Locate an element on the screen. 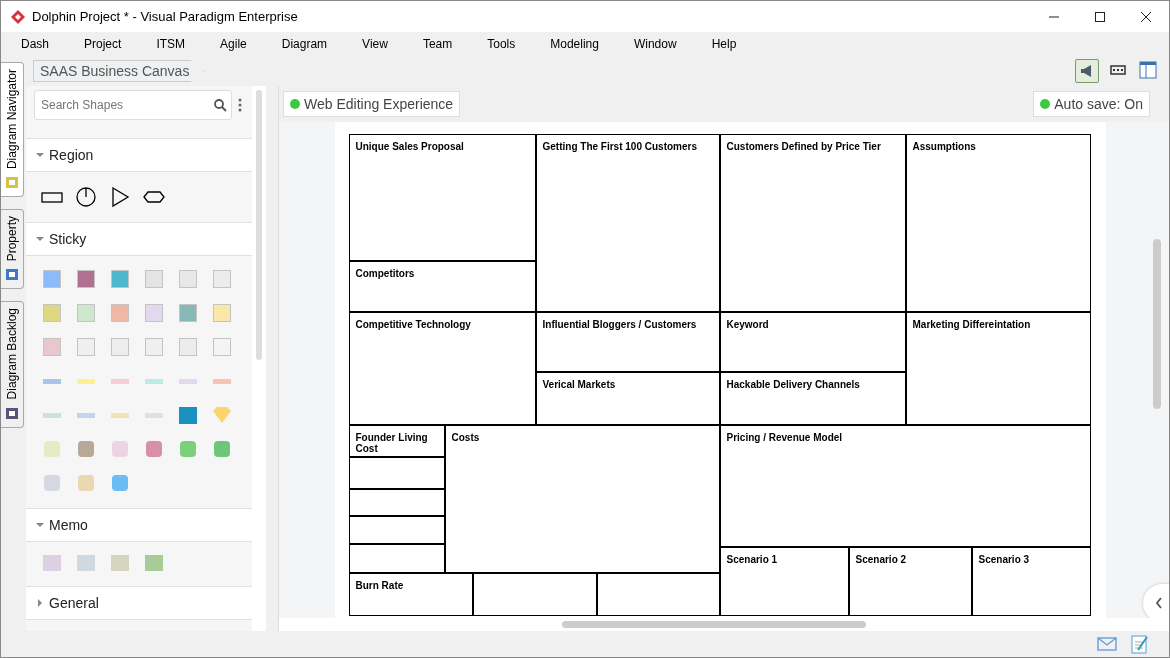 The height and width of the screenshot is (658, 1170). search-field: Search Shapes is located at coordinates (133, 105).